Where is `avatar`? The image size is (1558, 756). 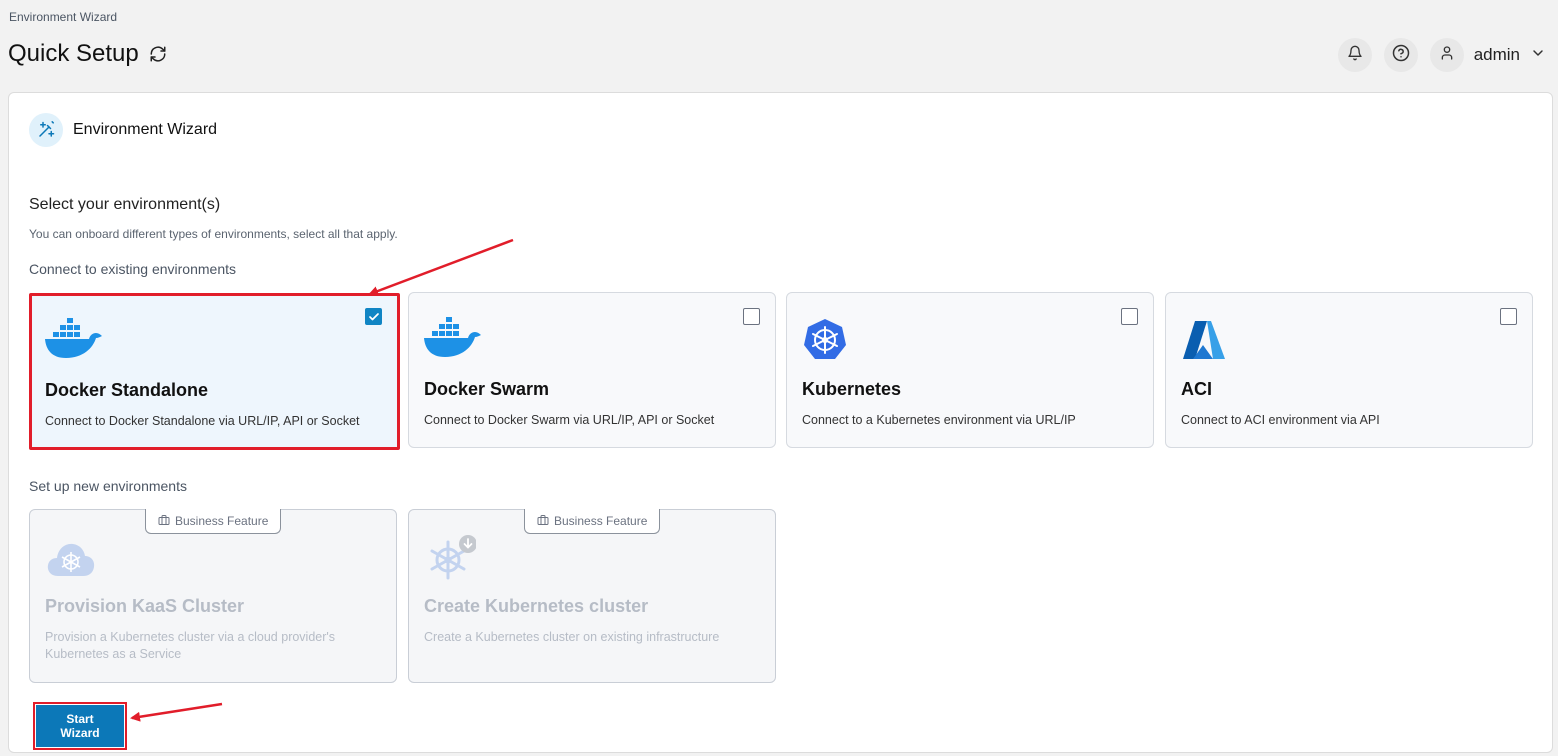 avatar is located at coordinates (1446, 55).